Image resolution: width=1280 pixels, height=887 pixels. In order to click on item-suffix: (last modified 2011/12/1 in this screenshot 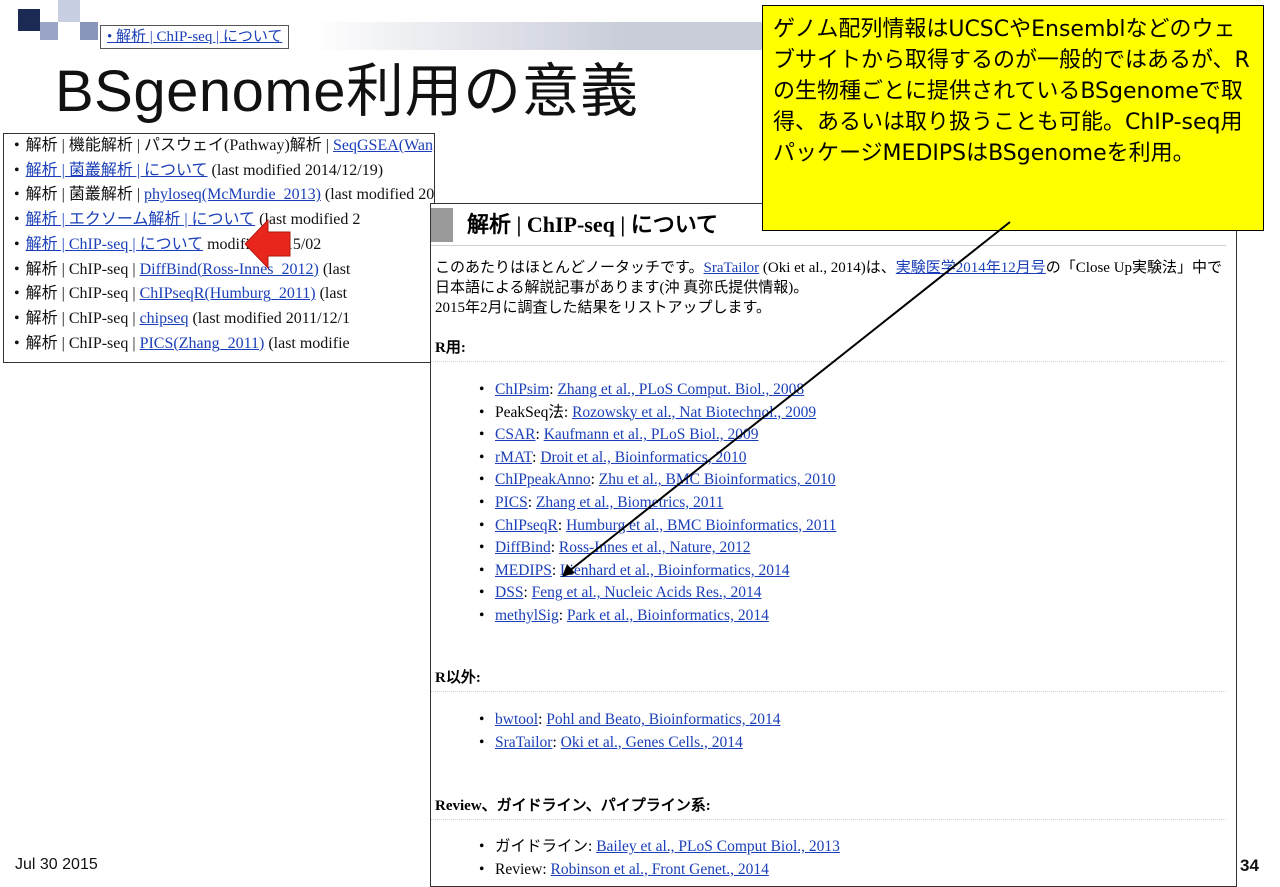, I will do `click(269, 318)`.